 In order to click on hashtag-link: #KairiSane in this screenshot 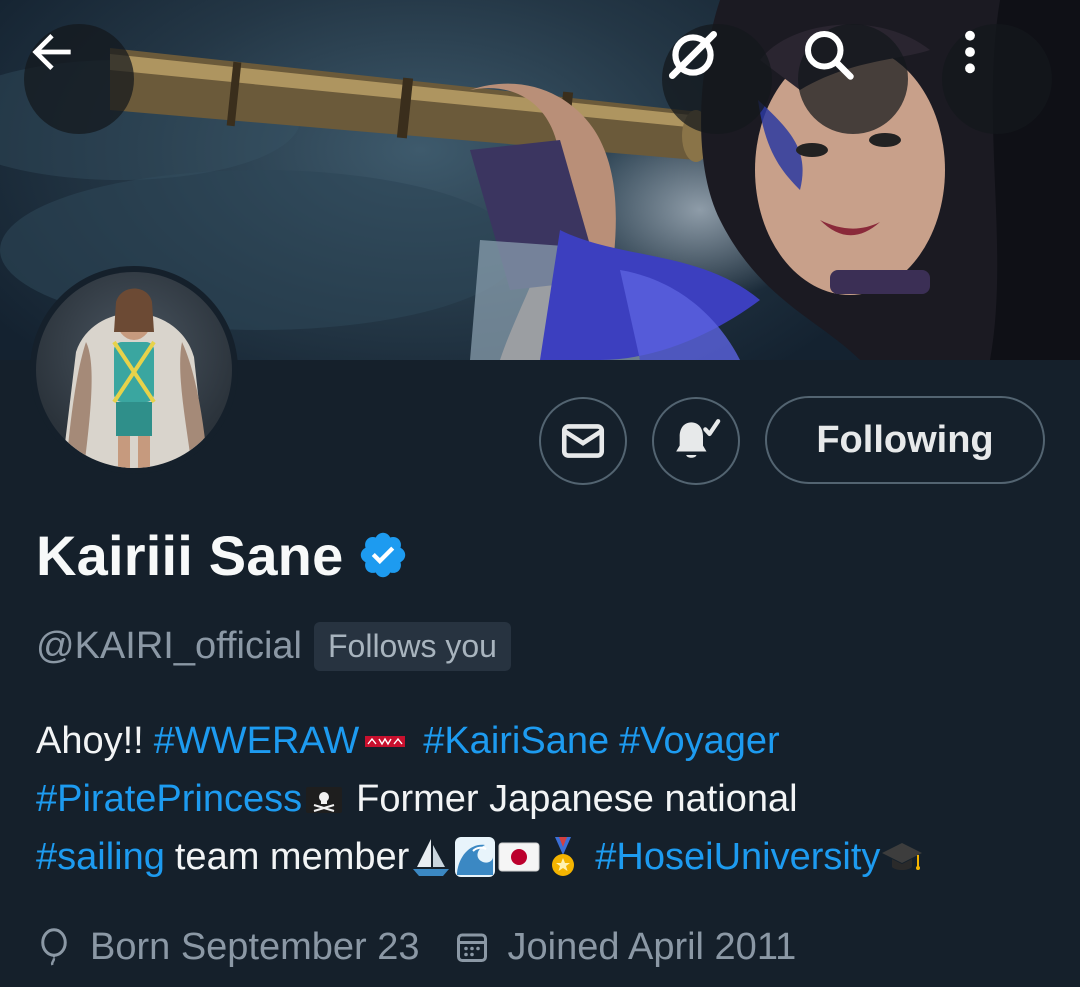, I will do `click(516, 741)`.